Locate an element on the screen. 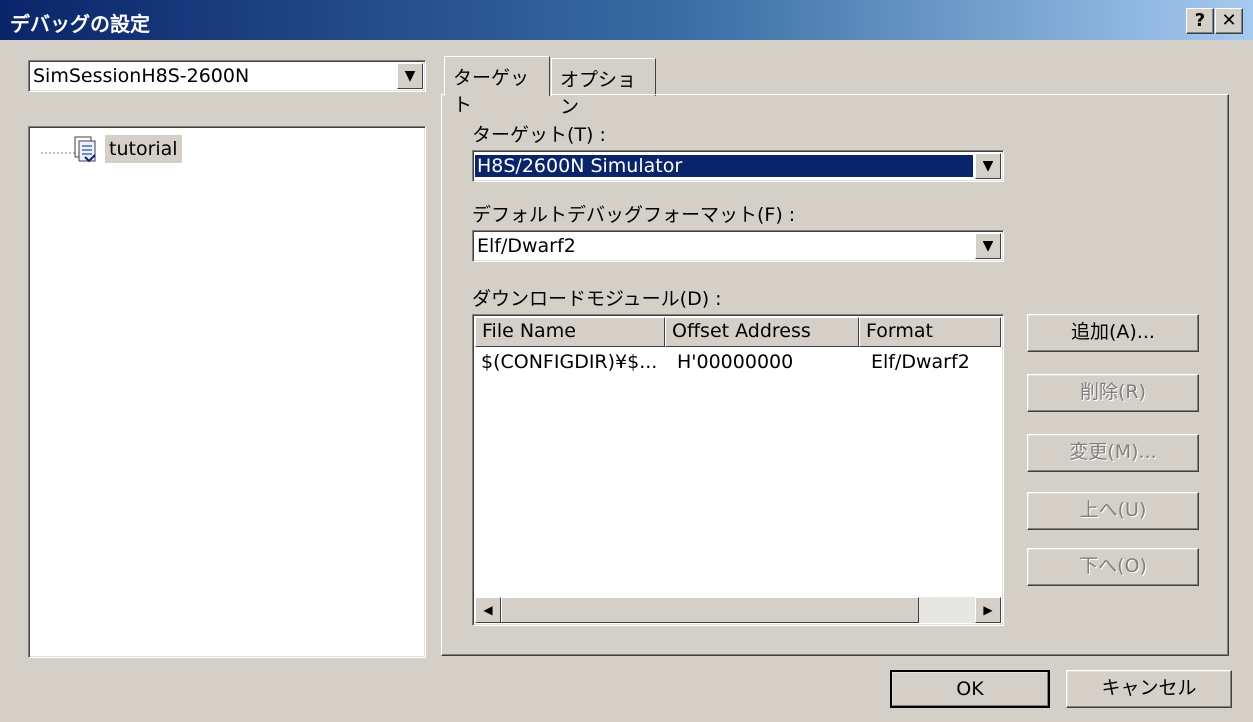 This screenshot has height=722, width=1253. target-select: H8S/2600N Simulator ▼ is located at coordinates (738, 166).